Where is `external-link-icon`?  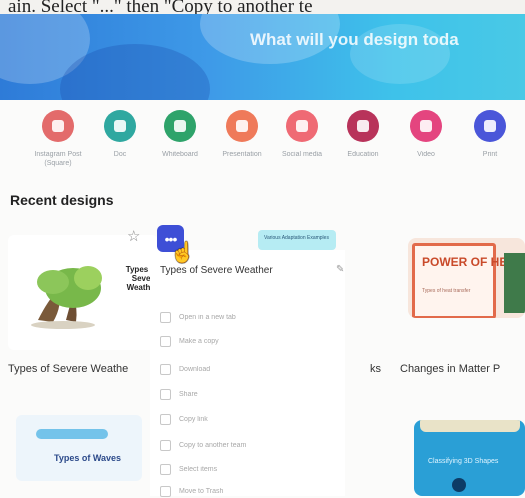 external-link-icon is located at coordinates (165, 317).